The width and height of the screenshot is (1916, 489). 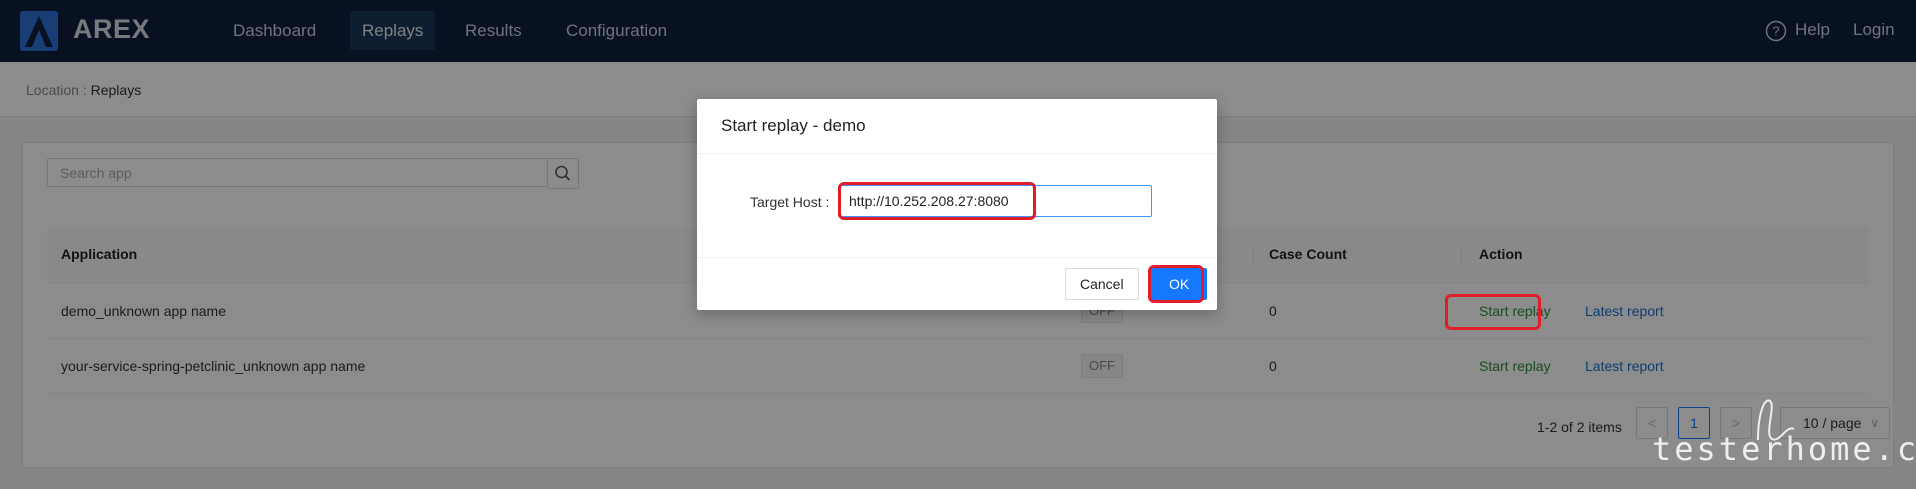 I want to click on dialog-header: Start replay - demo, so click(x=957, y=126).